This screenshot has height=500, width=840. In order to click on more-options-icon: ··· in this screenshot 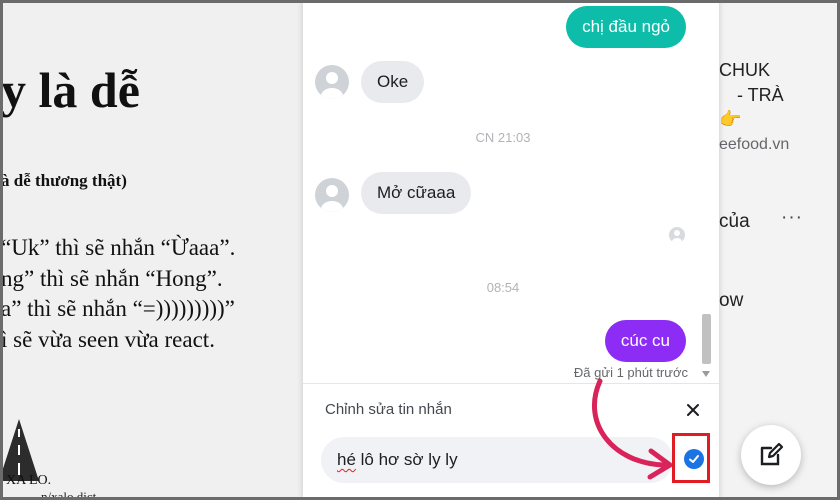, I will do `click(792, 218)`.